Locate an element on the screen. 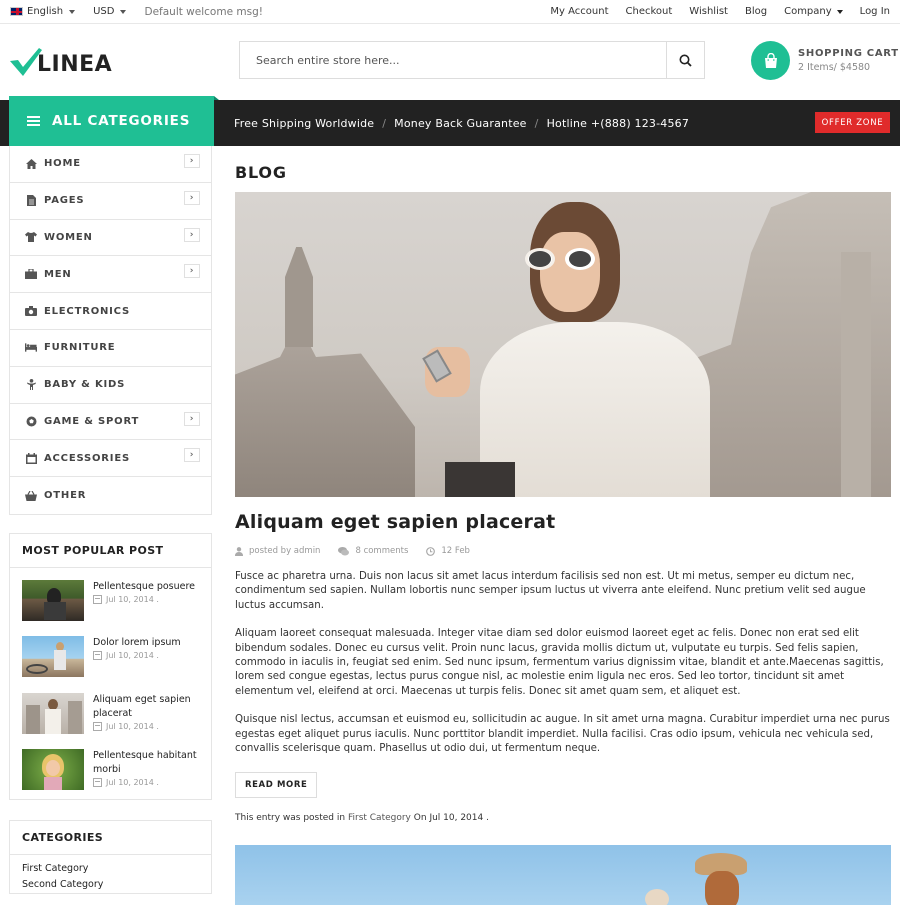 This screenshot has height=905, width=900. menu-item-electronics: ELECTRONICS is located at coordinates (110, 311).